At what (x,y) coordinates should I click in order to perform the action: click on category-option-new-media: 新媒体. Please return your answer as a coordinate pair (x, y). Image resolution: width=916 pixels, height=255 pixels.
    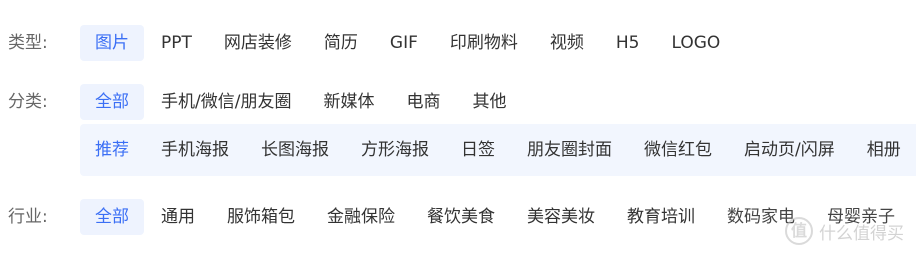
    Looking at the image, I should click on (348, 102).